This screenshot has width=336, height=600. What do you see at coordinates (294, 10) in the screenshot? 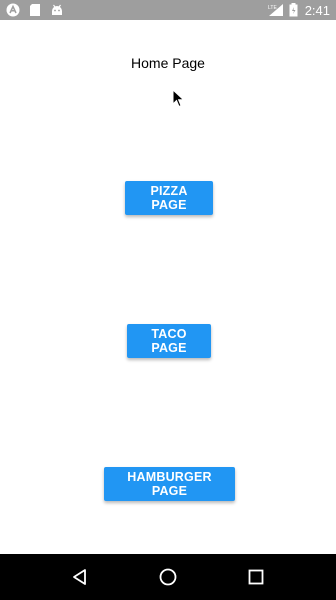
I see `battery-icon` at bounding box center [294, 10].